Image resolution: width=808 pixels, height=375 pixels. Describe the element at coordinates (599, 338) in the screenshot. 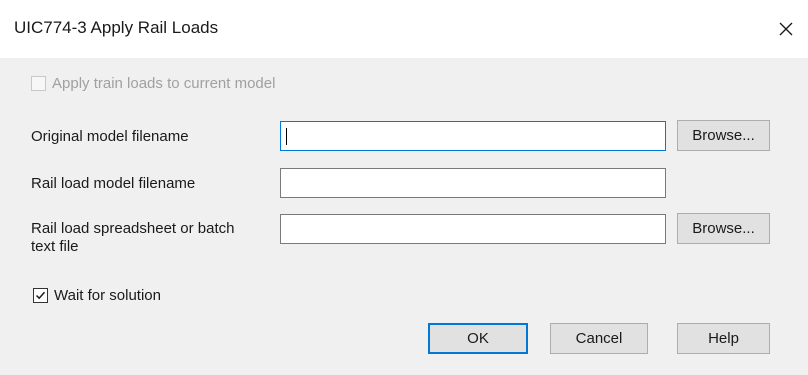

I see `cancel-button: Cancel` at that location.